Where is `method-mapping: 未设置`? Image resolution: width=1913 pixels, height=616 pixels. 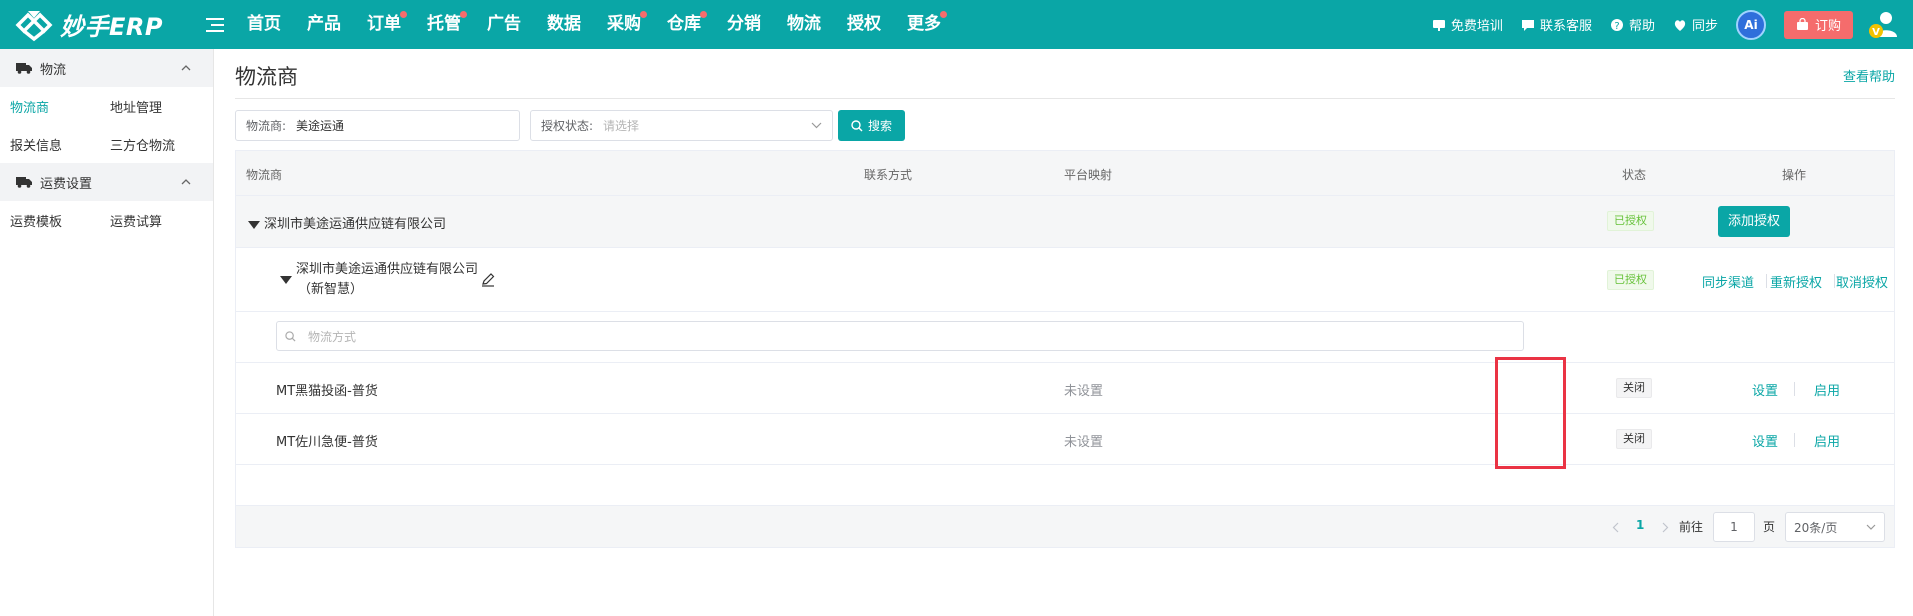
method-mapping: 未设置 is located at coordinates (1084, 442).